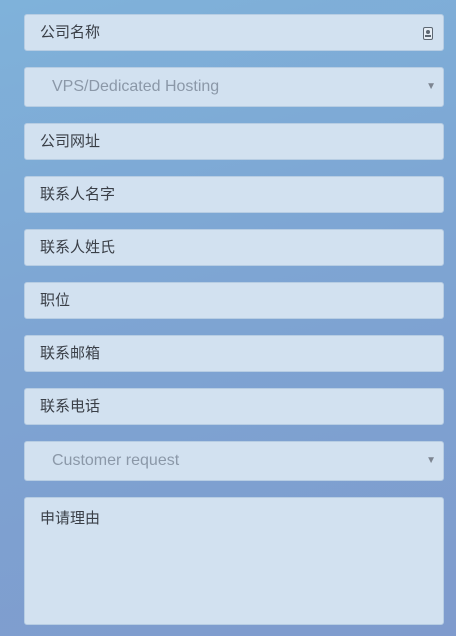  I want to click on request-type-value: Customer request, so click(116, 460).